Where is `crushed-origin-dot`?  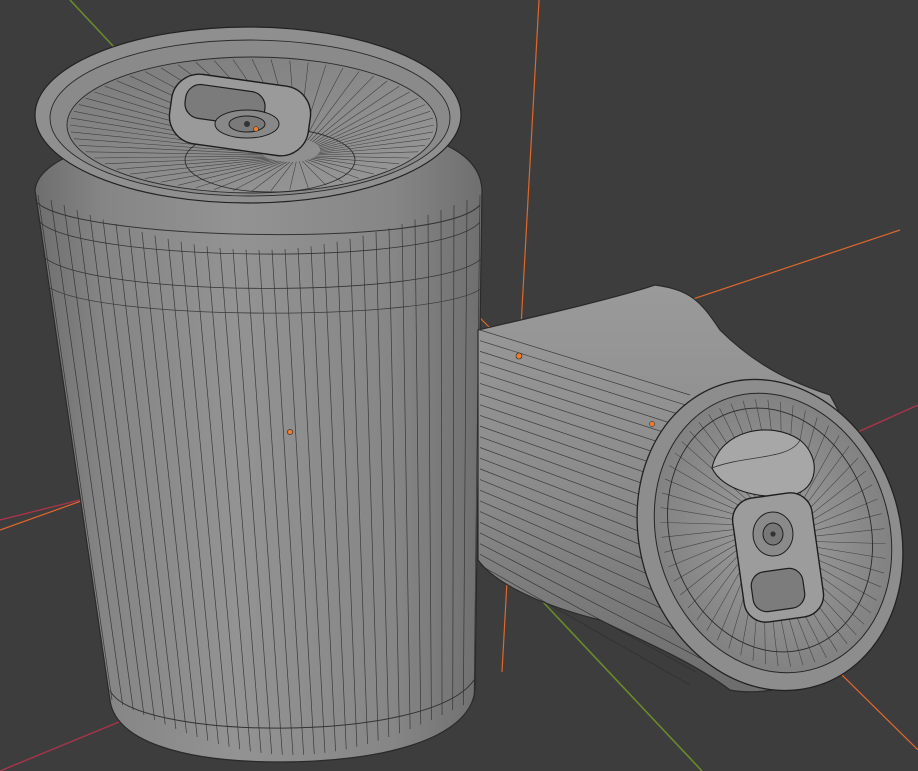
crushed-origin-dot is located at coordinates (519, 356).